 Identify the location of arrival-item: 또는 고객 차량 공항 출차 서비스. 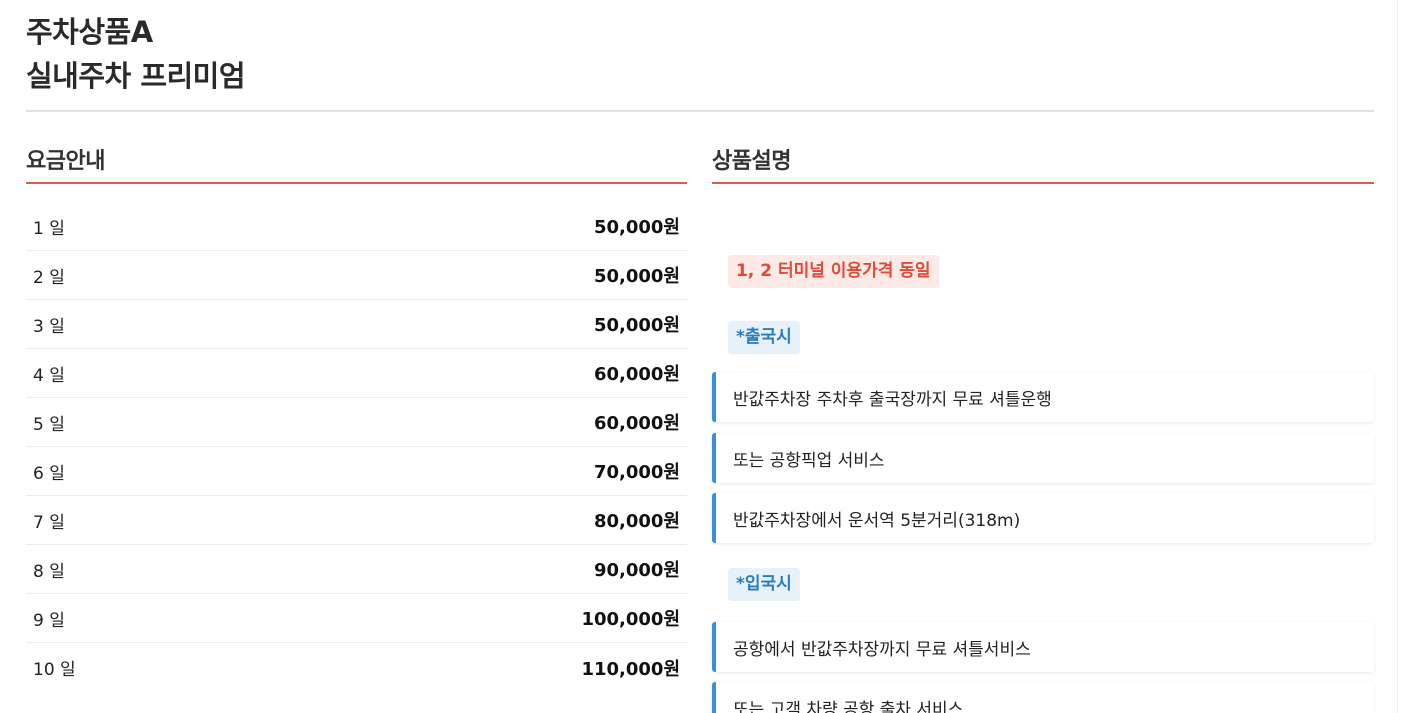
(1043, 697).